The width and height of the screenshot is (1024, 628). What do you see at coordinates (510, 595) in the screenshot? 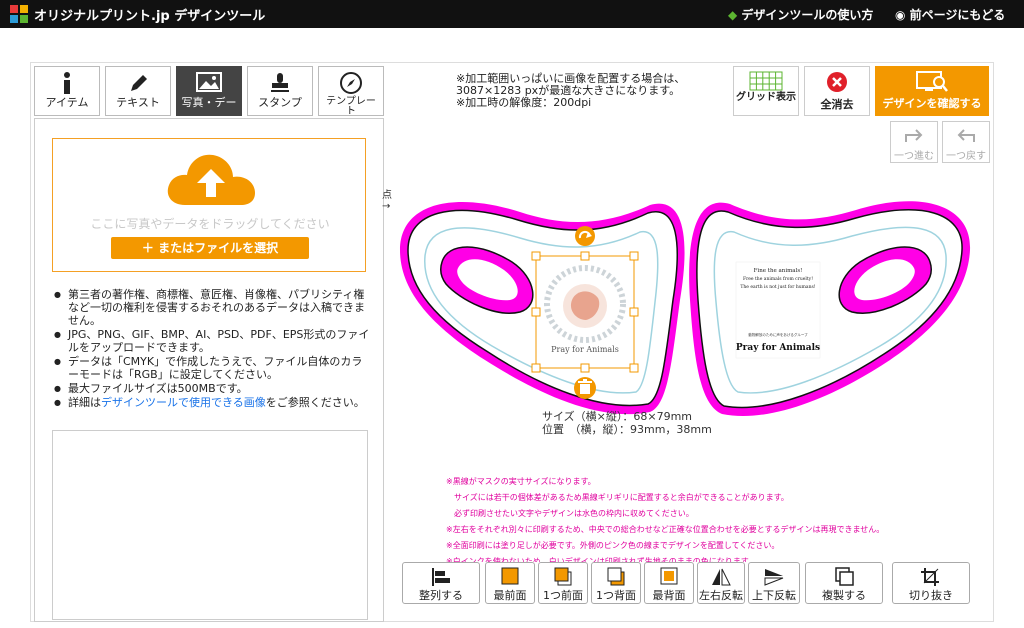
I see `bring-to-front-label: 最前面` at bounding box center [510, 595].